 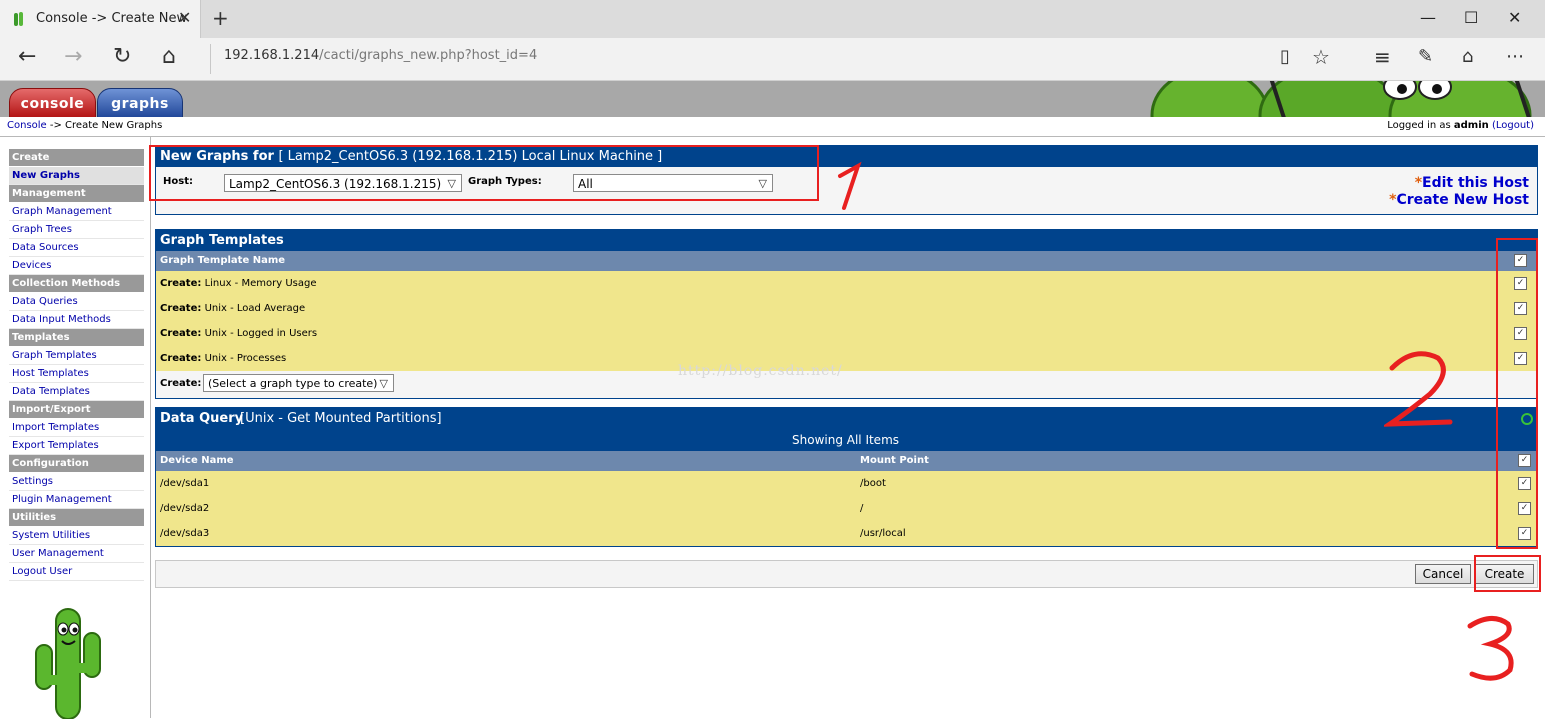 What do you see at coordinates (772, 99) in the screenshot?
I see `cacti-header-banner` at bounding box center [772, 99].